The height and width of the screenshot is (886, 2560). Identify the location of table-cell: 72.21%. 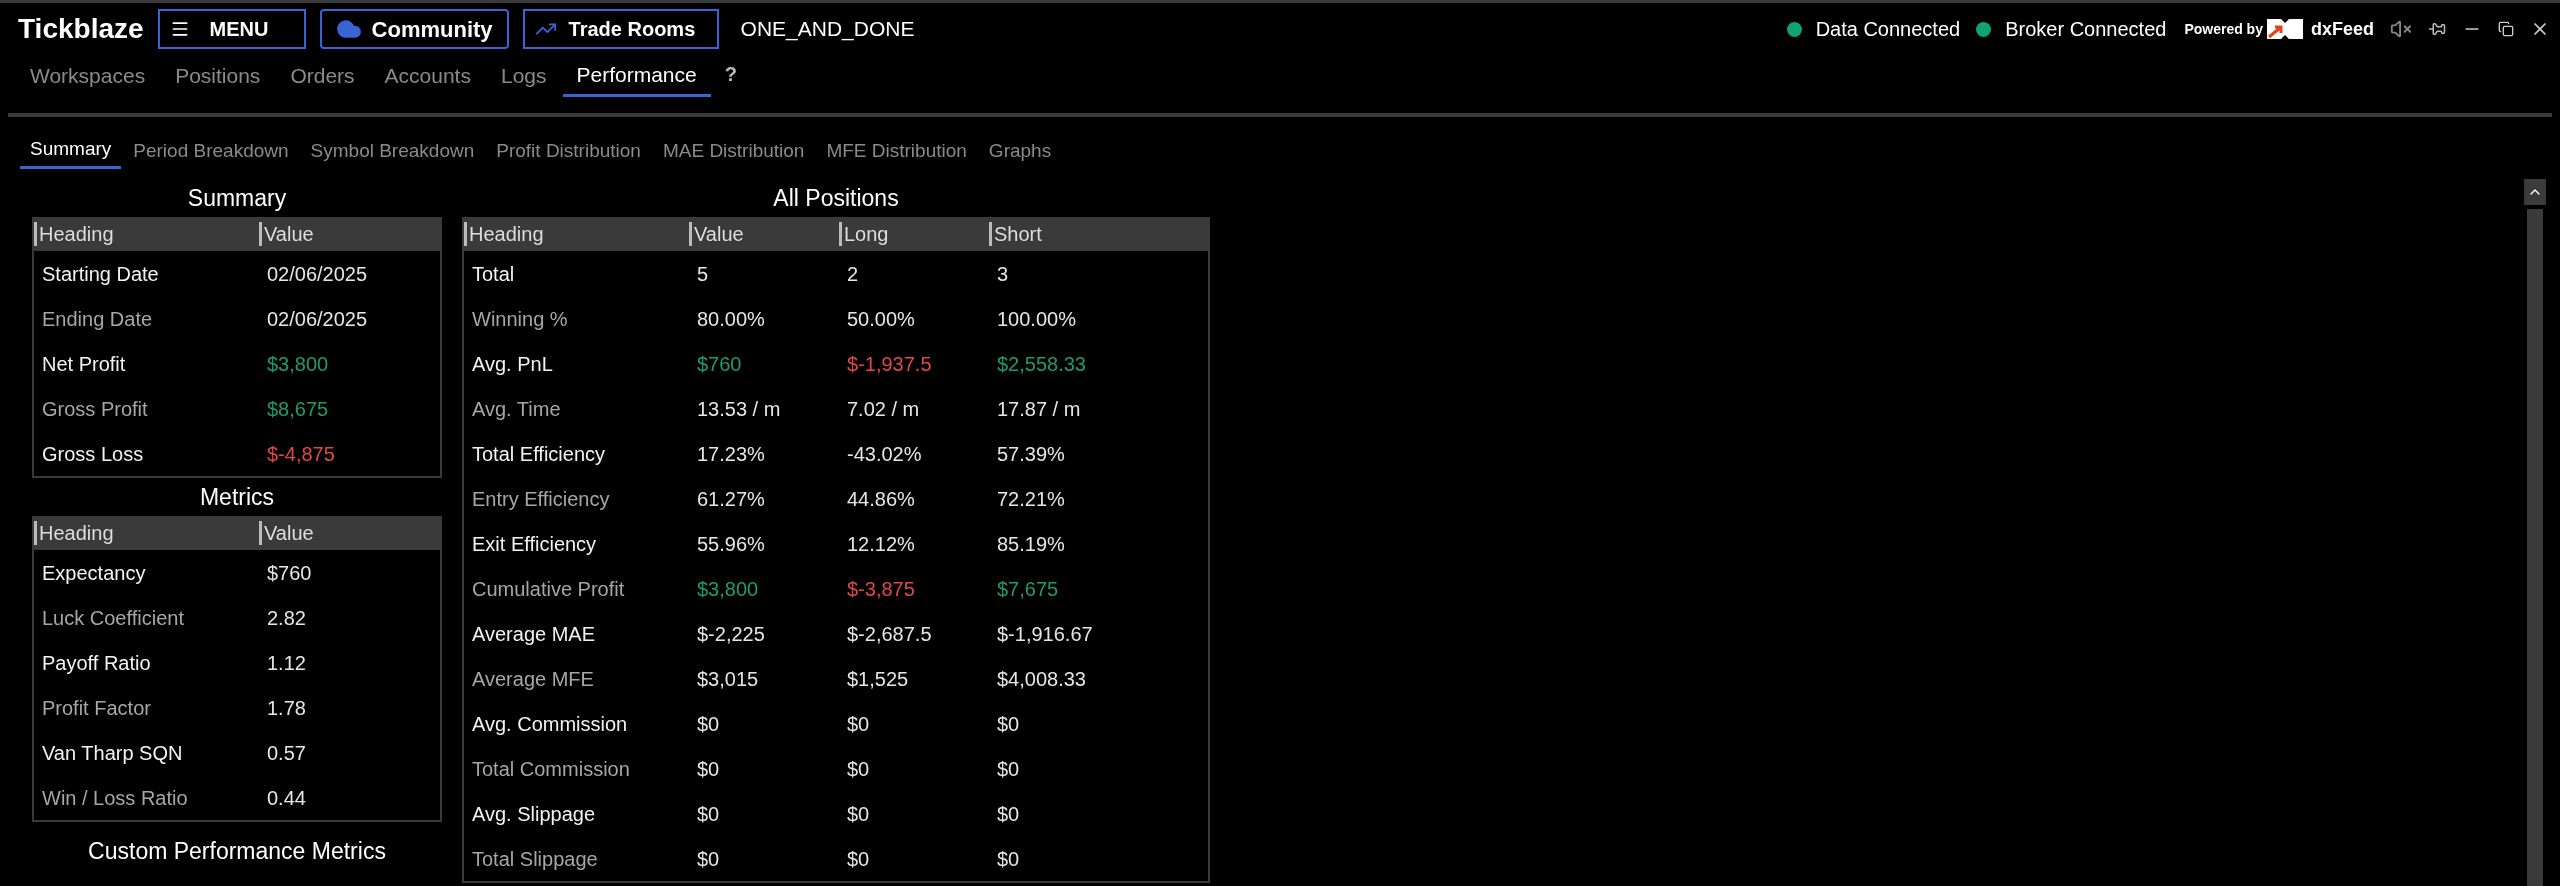
(1031, 498).